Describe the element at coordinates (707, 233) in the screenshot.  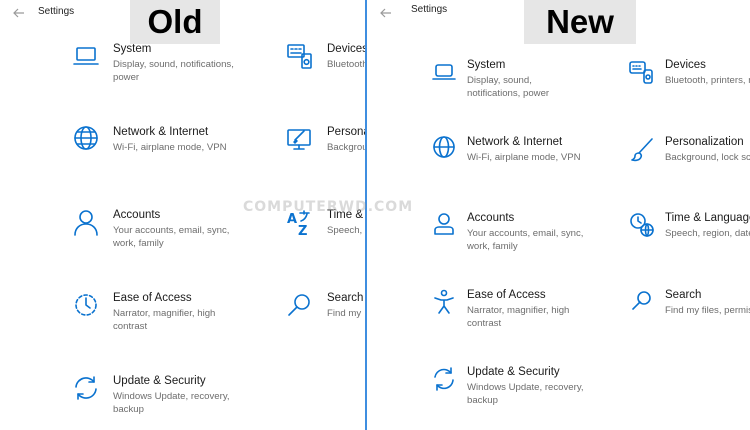
I see `item-description: Speech, region, date` at that location.